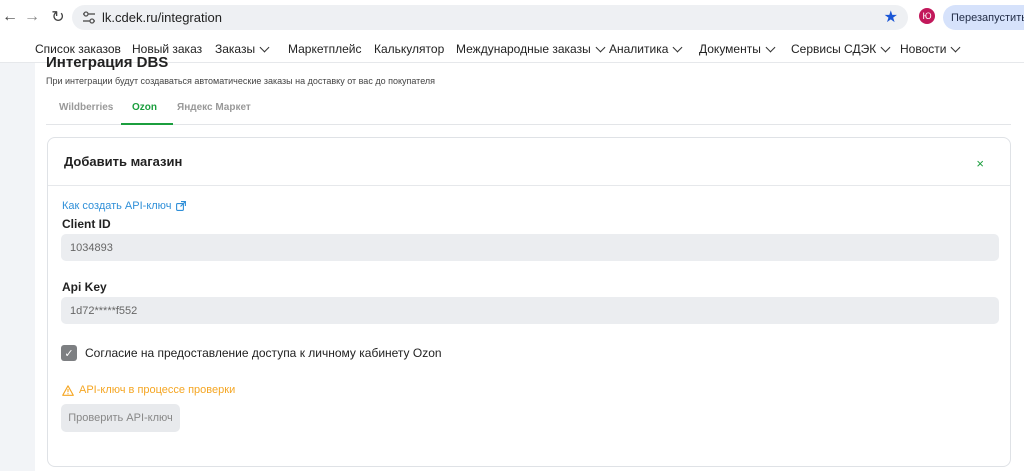 The height and width of the screenshot is (471, 1024). I want to click on active-tab-indicator, so click(147, 124).